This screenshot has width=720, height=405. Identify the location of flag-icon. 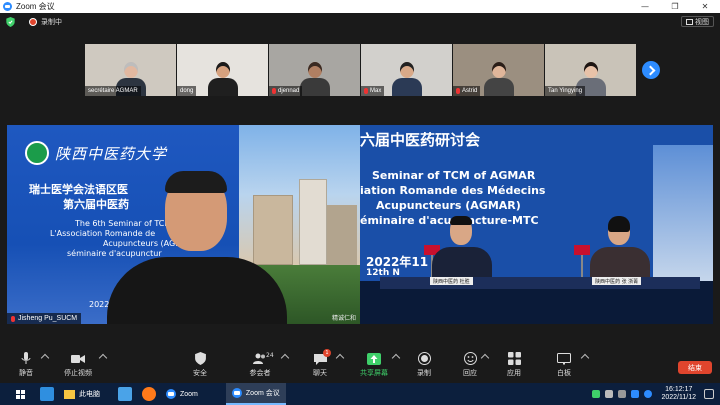
(582, 263).